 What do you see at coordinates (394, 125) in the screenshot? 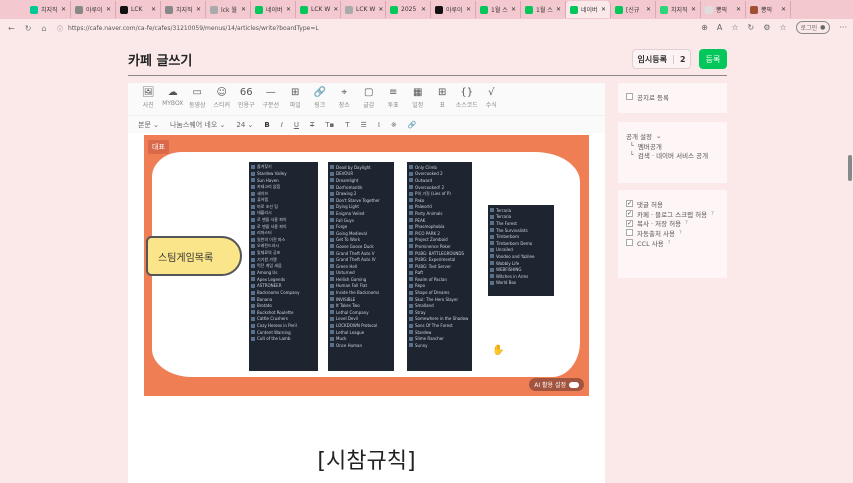
I see `special-char-button: ※` at bounding box center [394, 125].